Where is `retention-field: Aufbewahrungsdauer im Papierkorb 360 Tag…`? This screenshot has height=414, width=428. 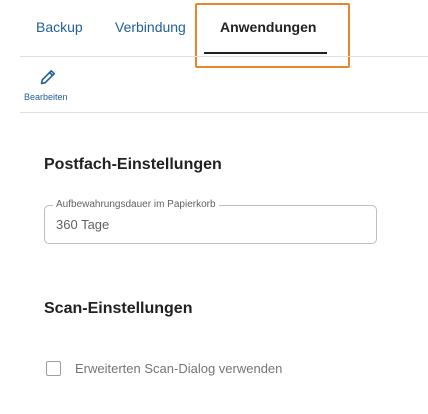
retention-field: Aufbewahrungsdauer im Papierkorb 360 Tag… is located at coordinates (210, 221).